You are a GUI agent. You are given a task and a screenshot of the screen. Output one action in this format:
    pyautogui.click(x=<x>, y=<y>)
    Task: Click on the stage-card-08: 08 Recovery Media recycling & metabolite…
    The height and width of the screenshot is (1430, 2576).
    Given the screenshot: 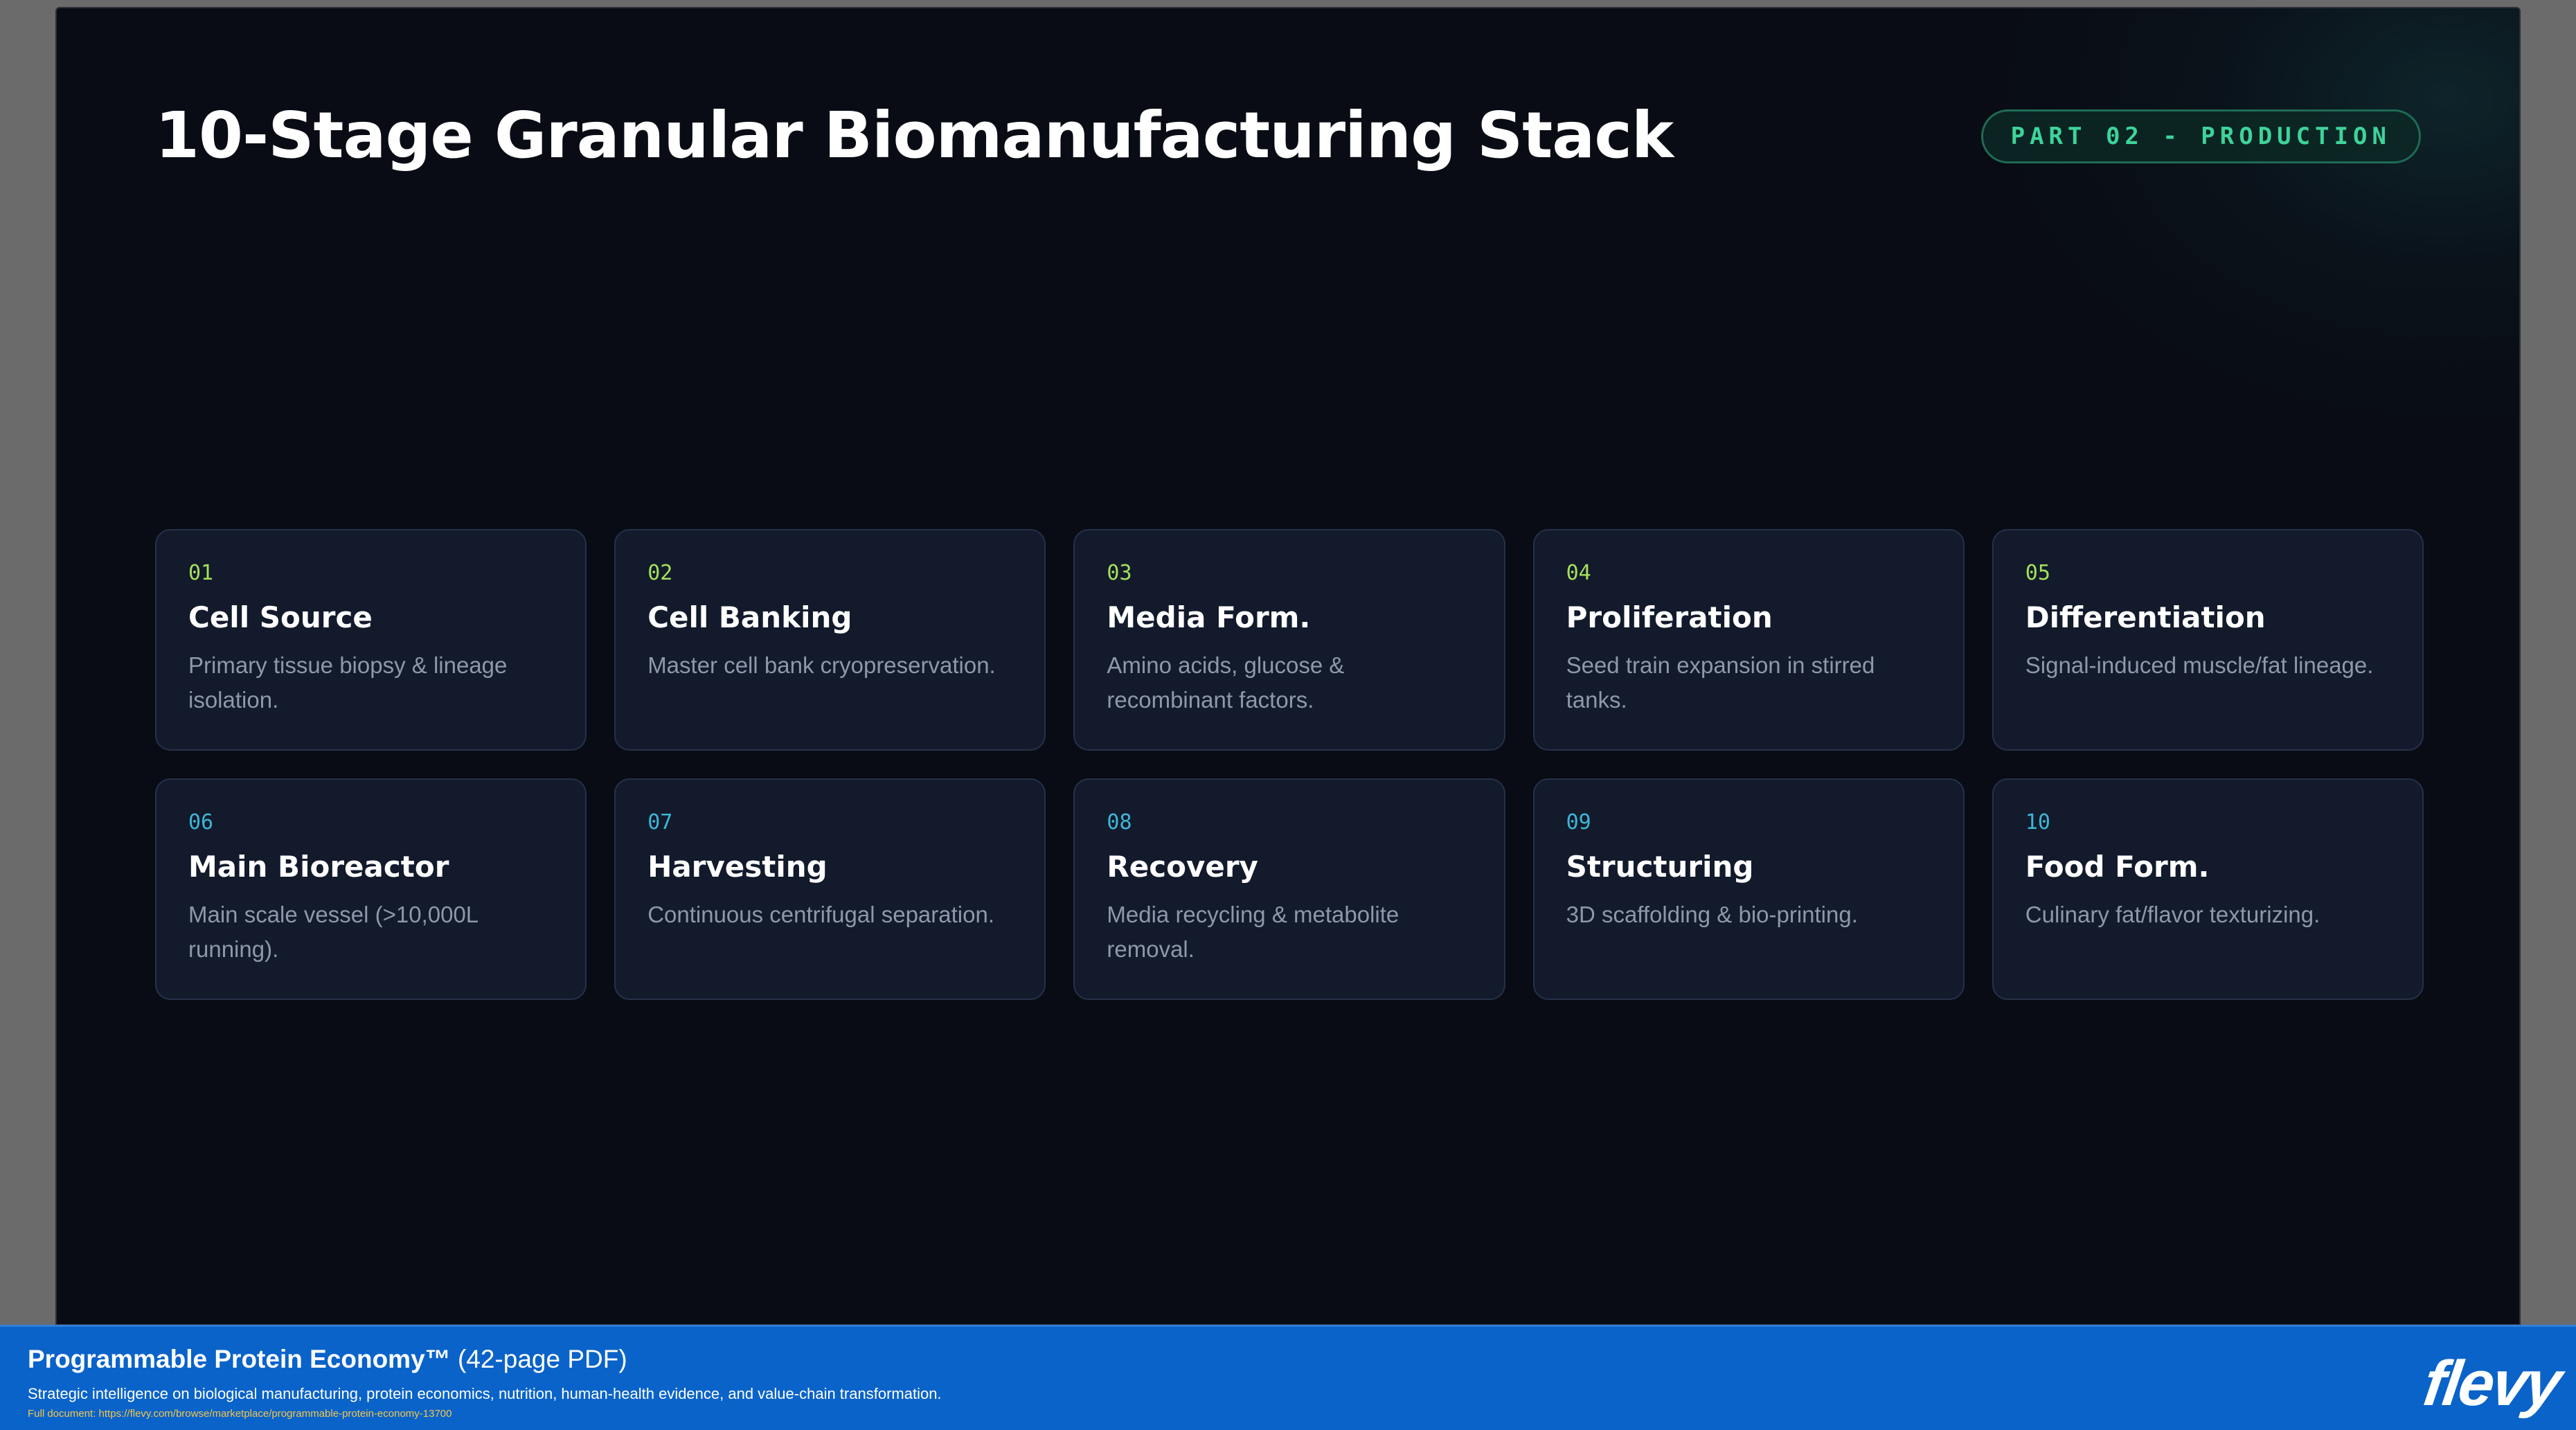 What is the action you would take?
    pyautogui.click(x=1289, y=889)
    